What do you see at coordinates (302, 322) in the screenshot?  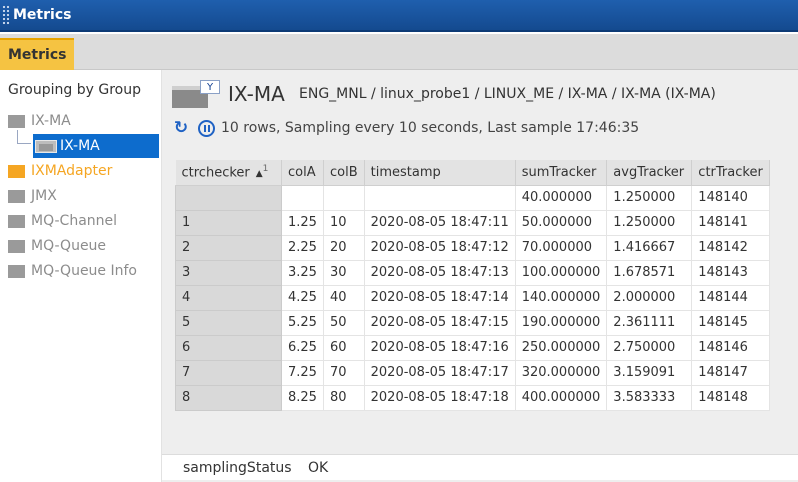 I see `table-cell-cola: 5.25` at bounding box center [302, 322].